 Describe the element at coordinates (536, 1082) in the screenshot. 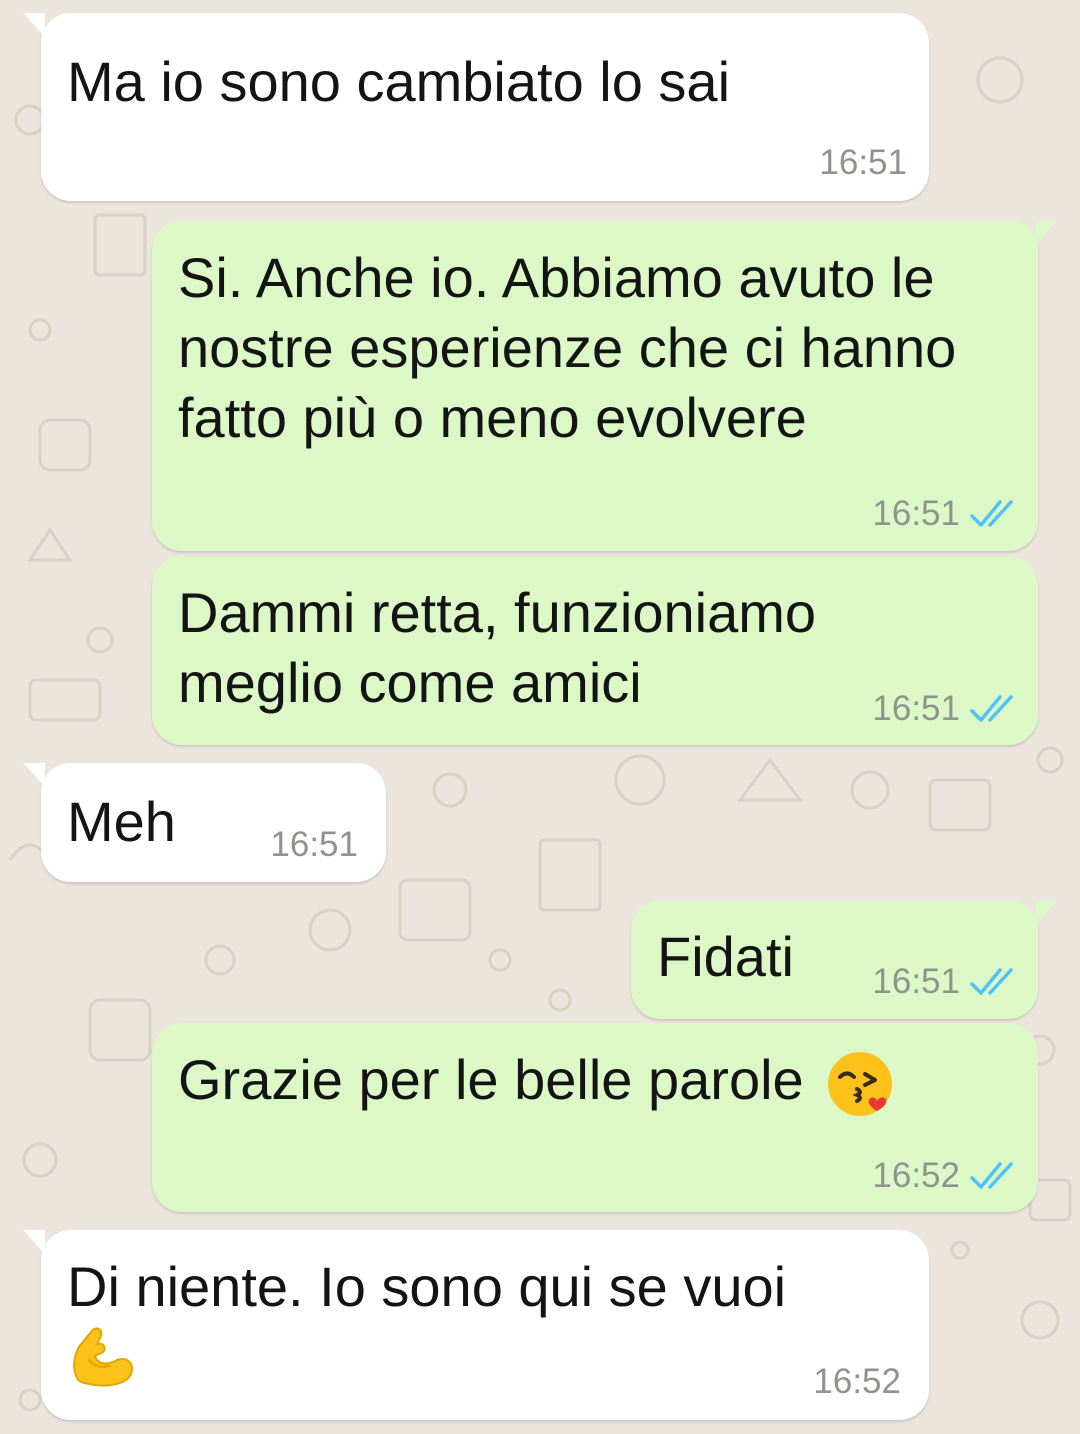

I see `message-text: Grazie per le belle parole` at that location.